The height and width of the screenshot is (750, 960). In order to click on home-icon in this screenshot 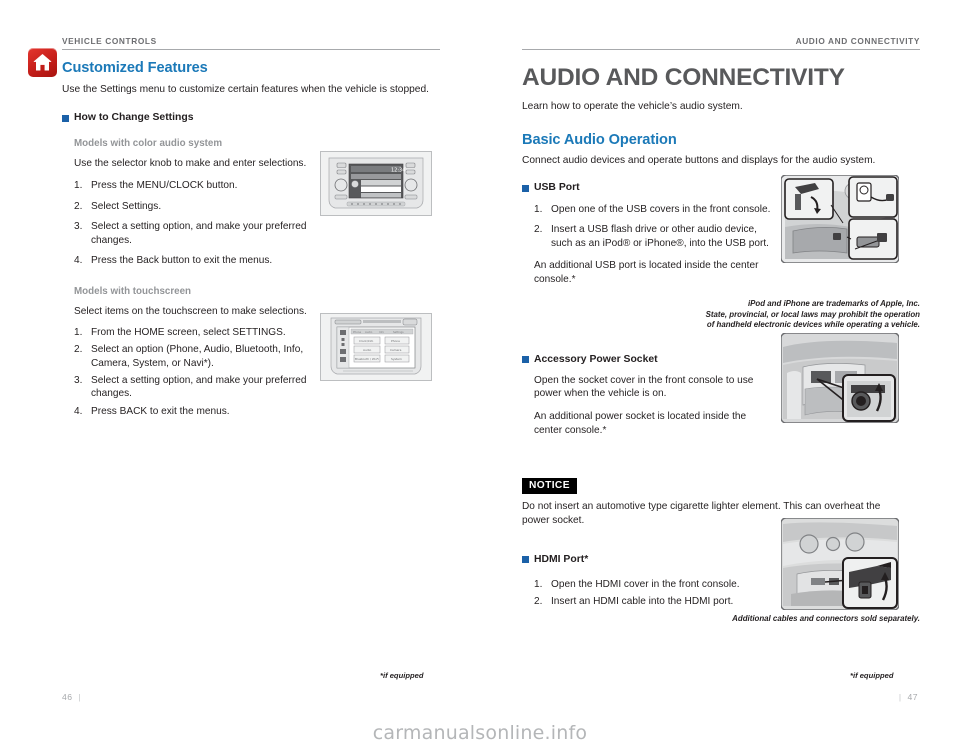, I will do `click(42, 62)`.